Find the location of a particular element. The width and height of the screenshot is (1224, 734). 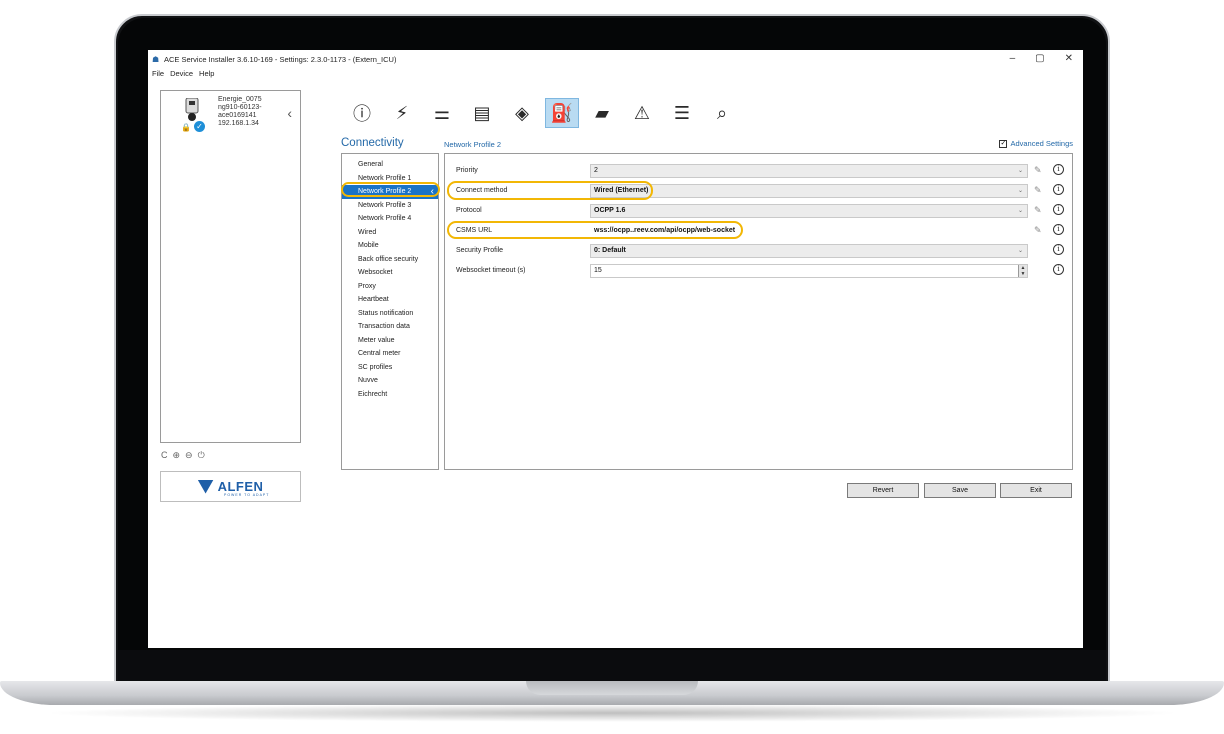

laptop-notch is located at coordinates (612, 688).